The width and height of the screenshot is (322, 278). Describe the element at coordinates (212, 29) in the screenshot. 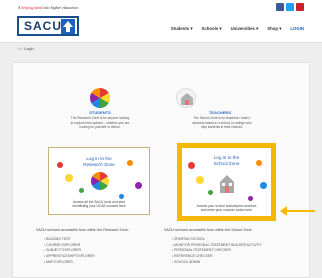

I see `nav-schools: Schools ▾` at that location.